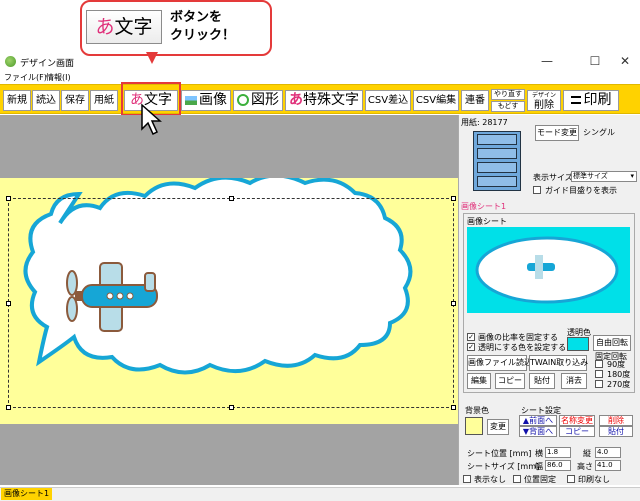 This screenshot has width=640, height=501. Describe the element at coordinates (474, 426) in the screenshot. I see `bg-color-swatch` at that location.